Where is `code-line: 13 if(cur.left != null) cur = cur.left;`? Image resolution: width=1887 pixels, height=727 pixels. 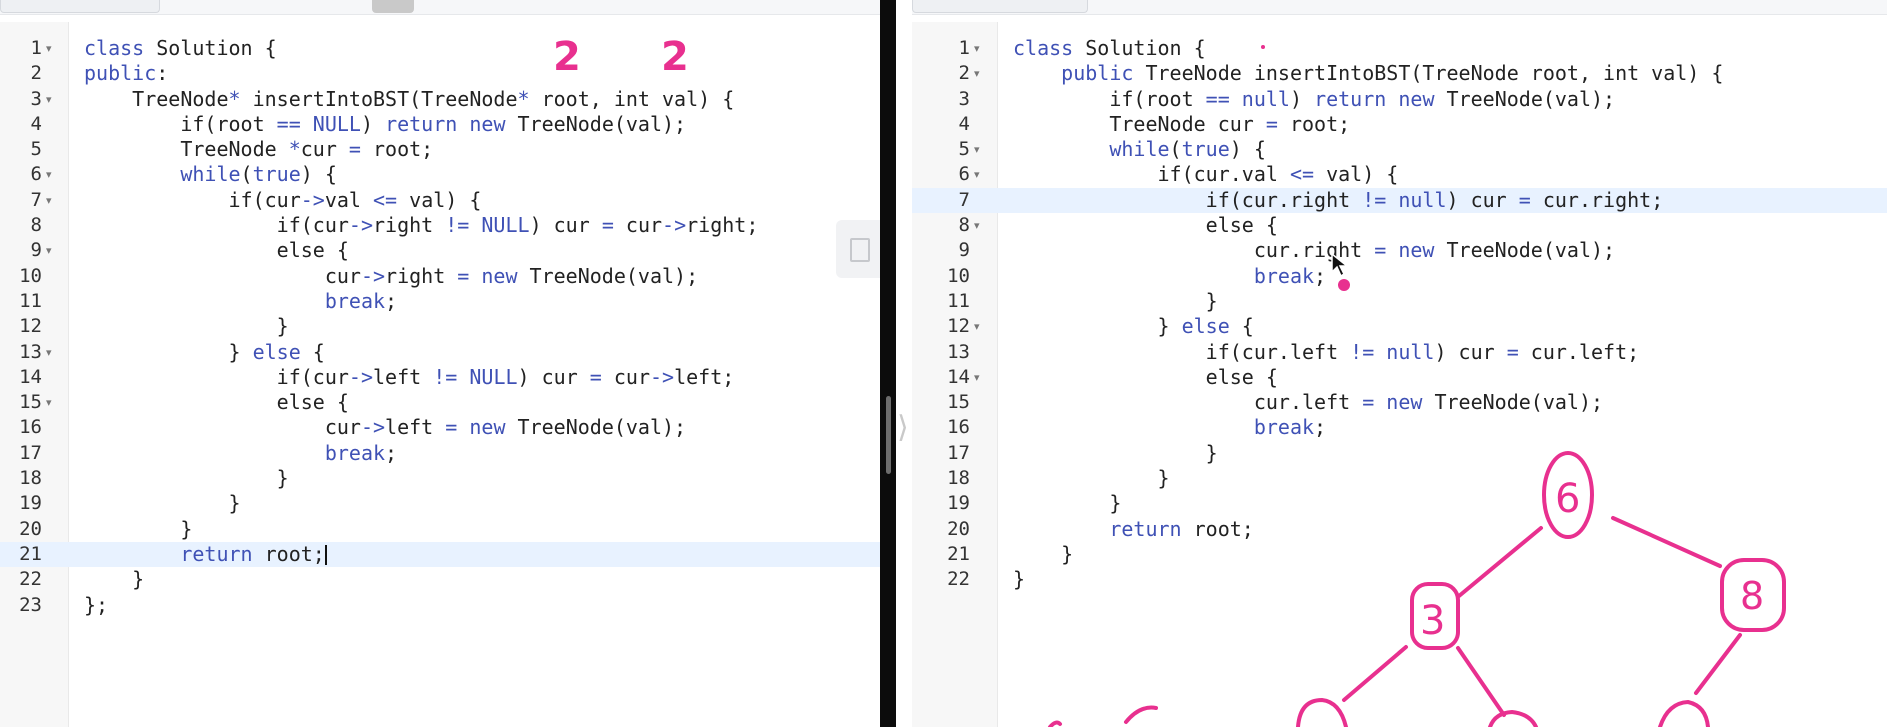 code-line: 13 if(cur.left != null) cur = cur.left; is located at coordinates (1399, 352).